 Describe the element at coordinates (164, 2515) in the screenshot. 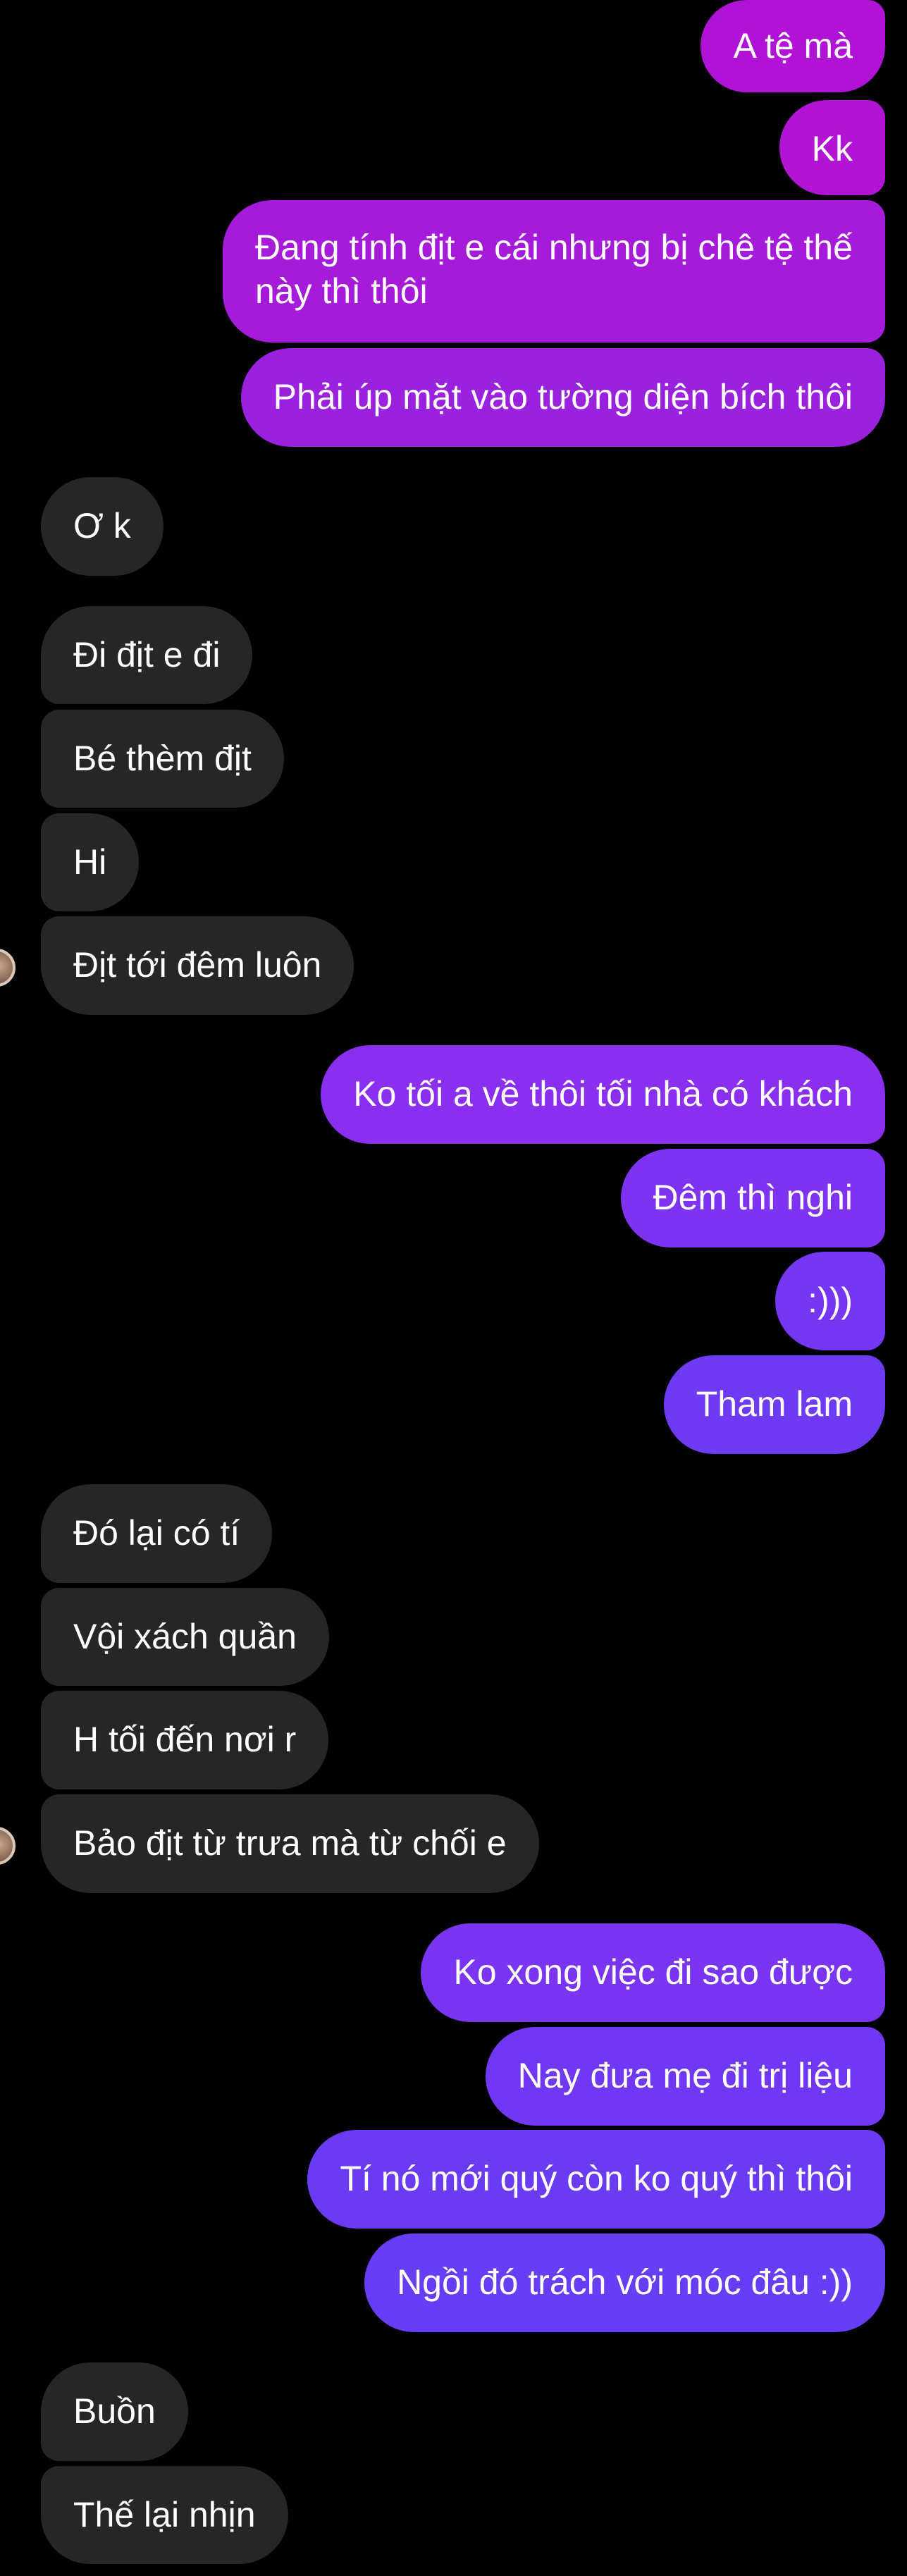

I see `received-message: Thế lại nhịn` at that location.